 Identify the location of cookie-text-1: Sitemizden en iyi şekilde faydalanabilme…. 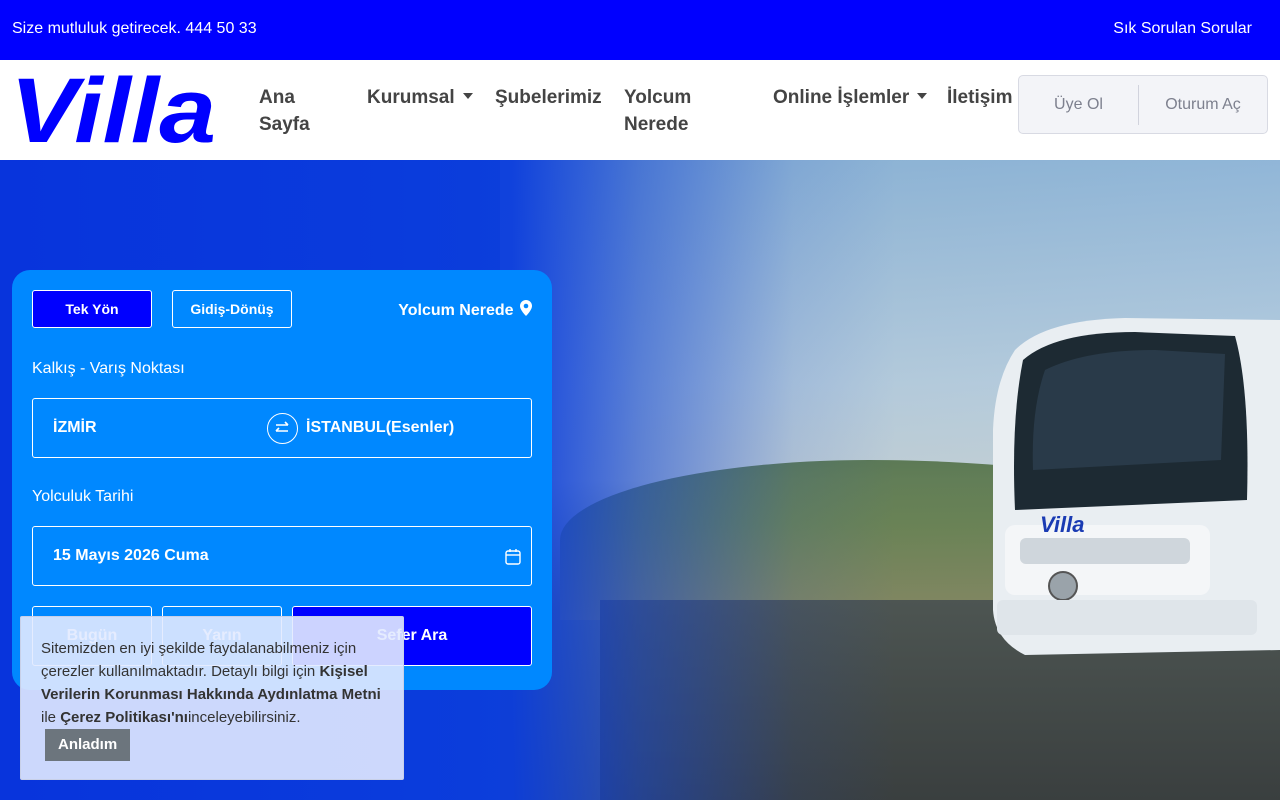
(199, 660).